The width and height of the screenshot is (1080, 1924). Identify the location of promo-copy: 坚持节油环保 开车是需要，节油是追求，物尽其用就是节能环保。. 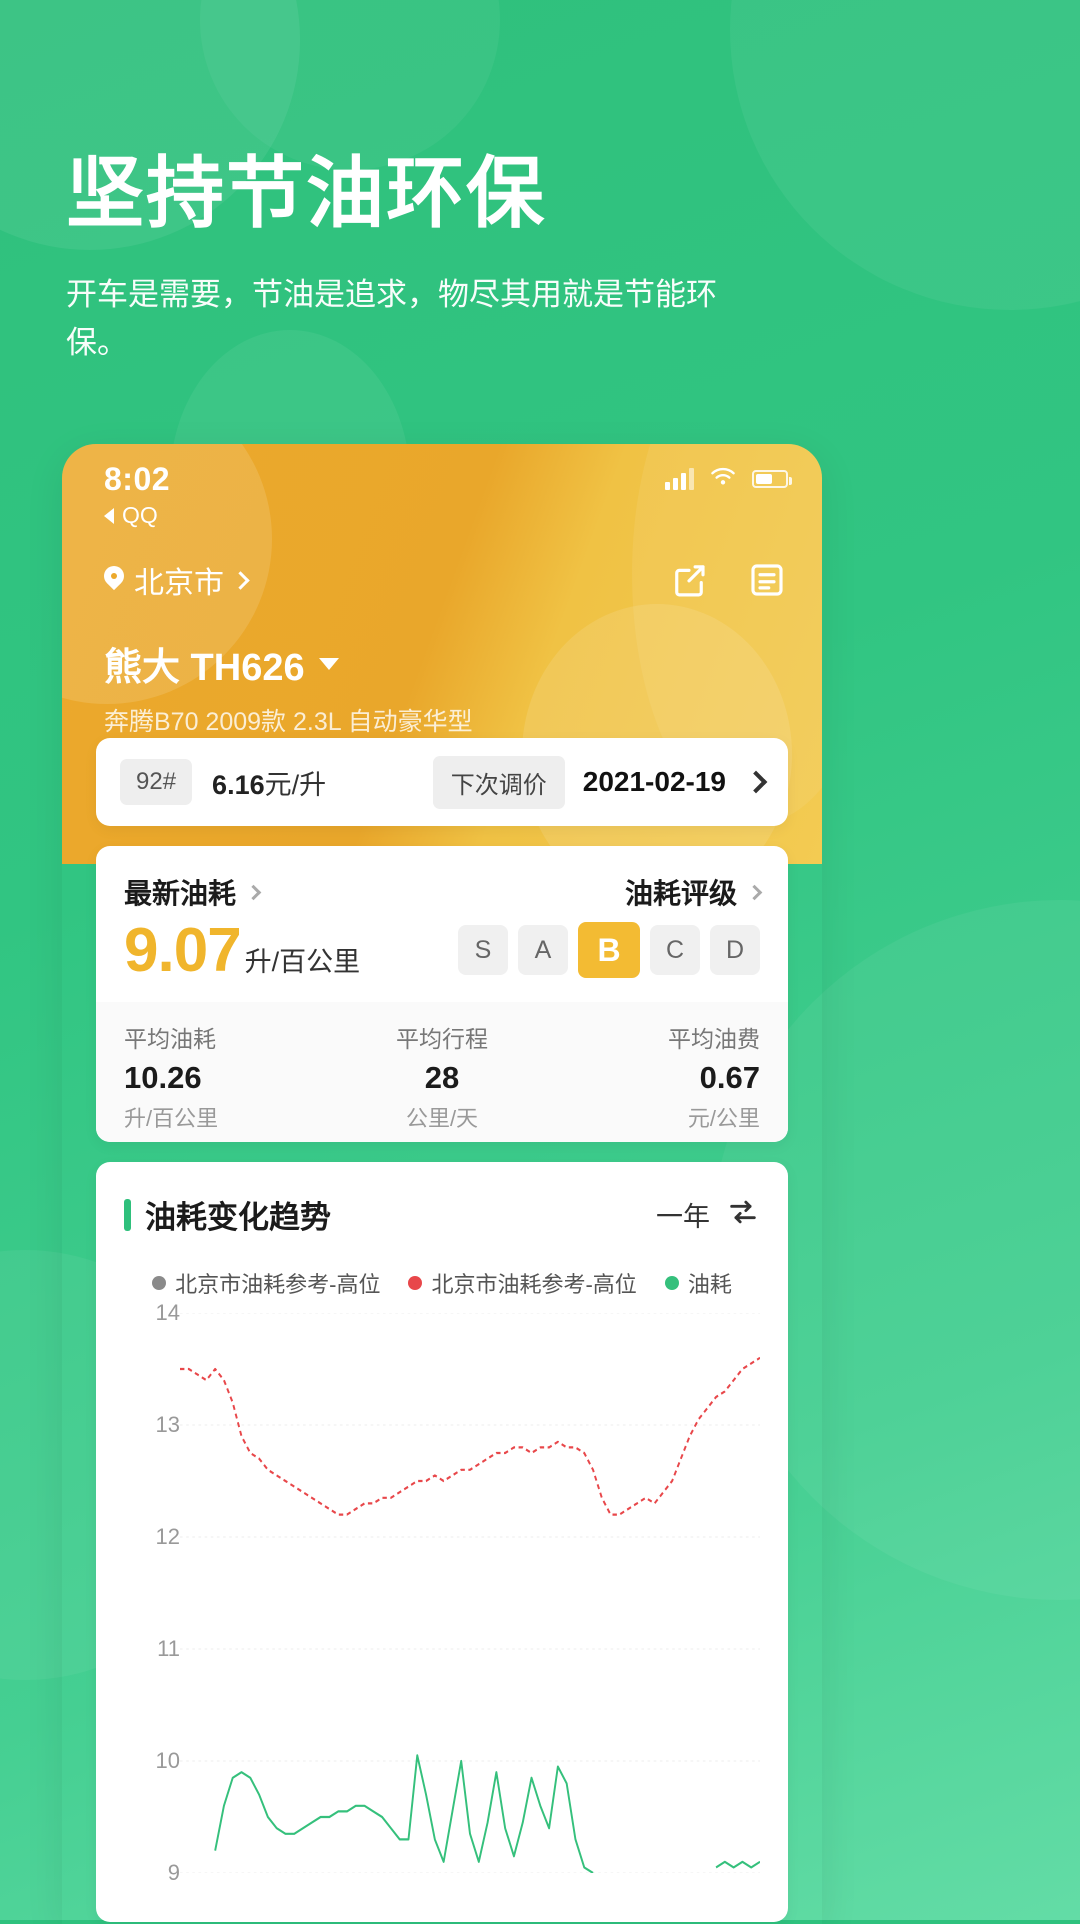
(516, 258).